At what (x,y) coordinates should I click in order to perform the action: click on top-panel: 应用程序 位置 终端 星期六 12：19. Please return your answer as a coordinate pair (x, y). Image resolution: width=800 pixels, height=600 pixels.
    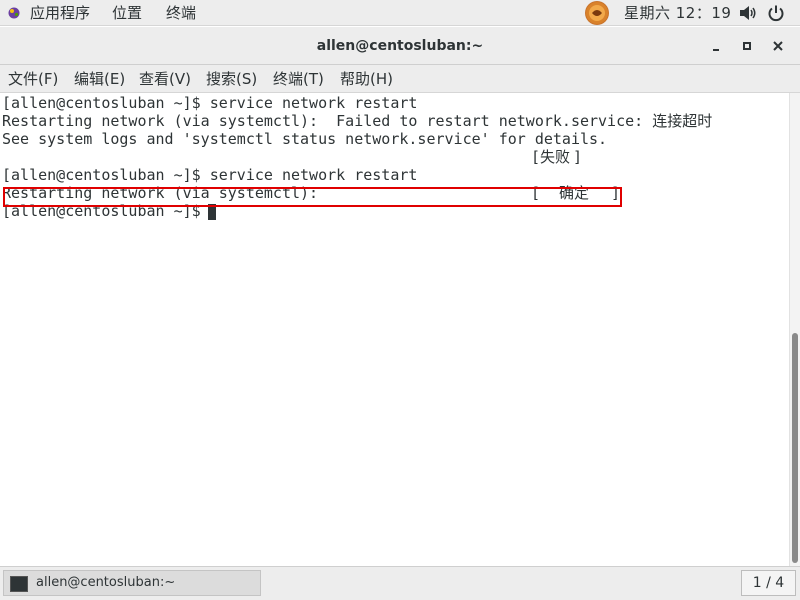
    Looking at the image, I should click on (400, 13).